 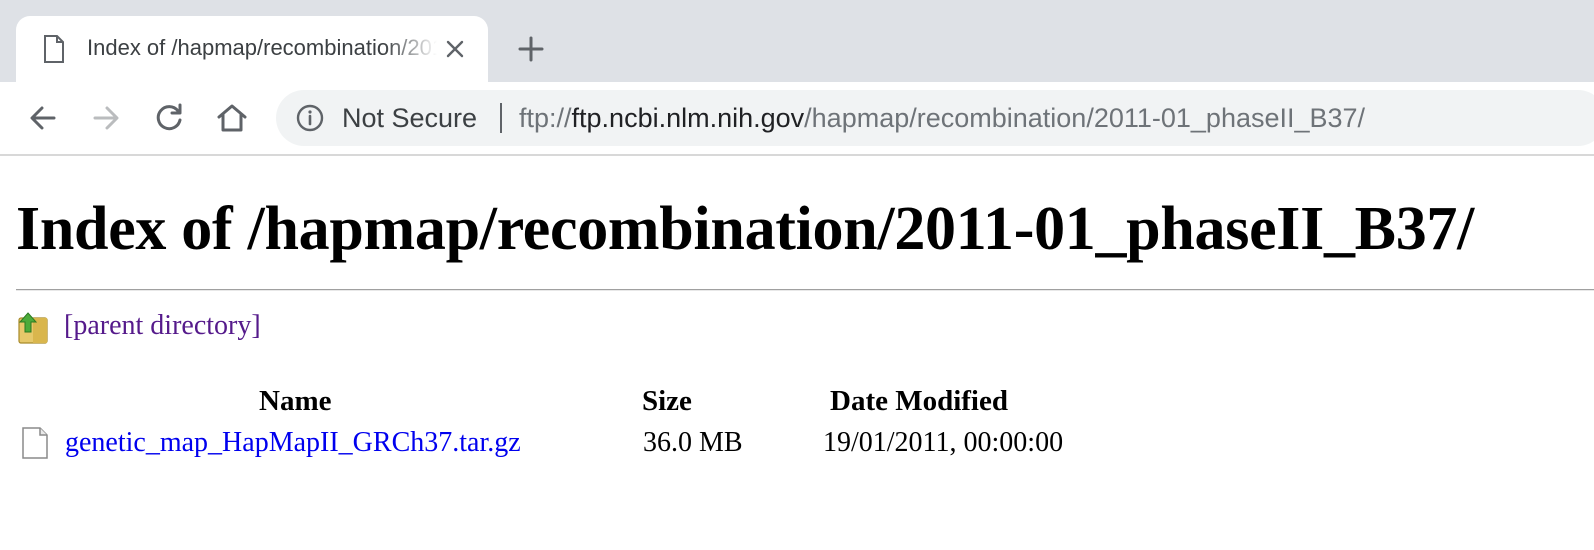 I want to click on url-host: ftp.ncbi.nlm.nih.gov, so click(x=688, y=118).